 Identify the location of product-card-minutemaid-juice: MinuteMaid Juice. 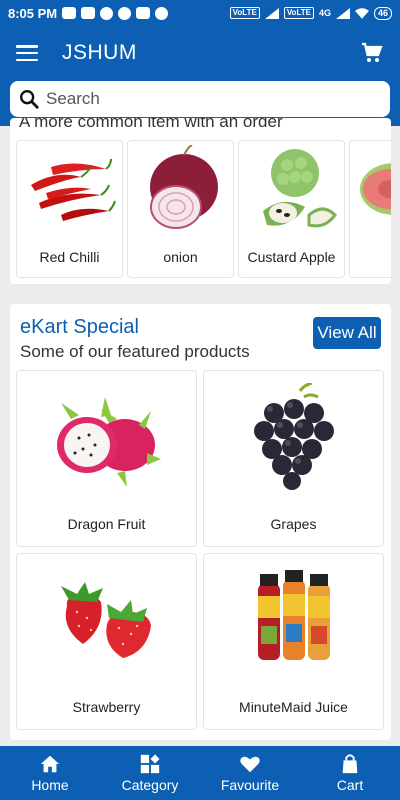
(293, 641).